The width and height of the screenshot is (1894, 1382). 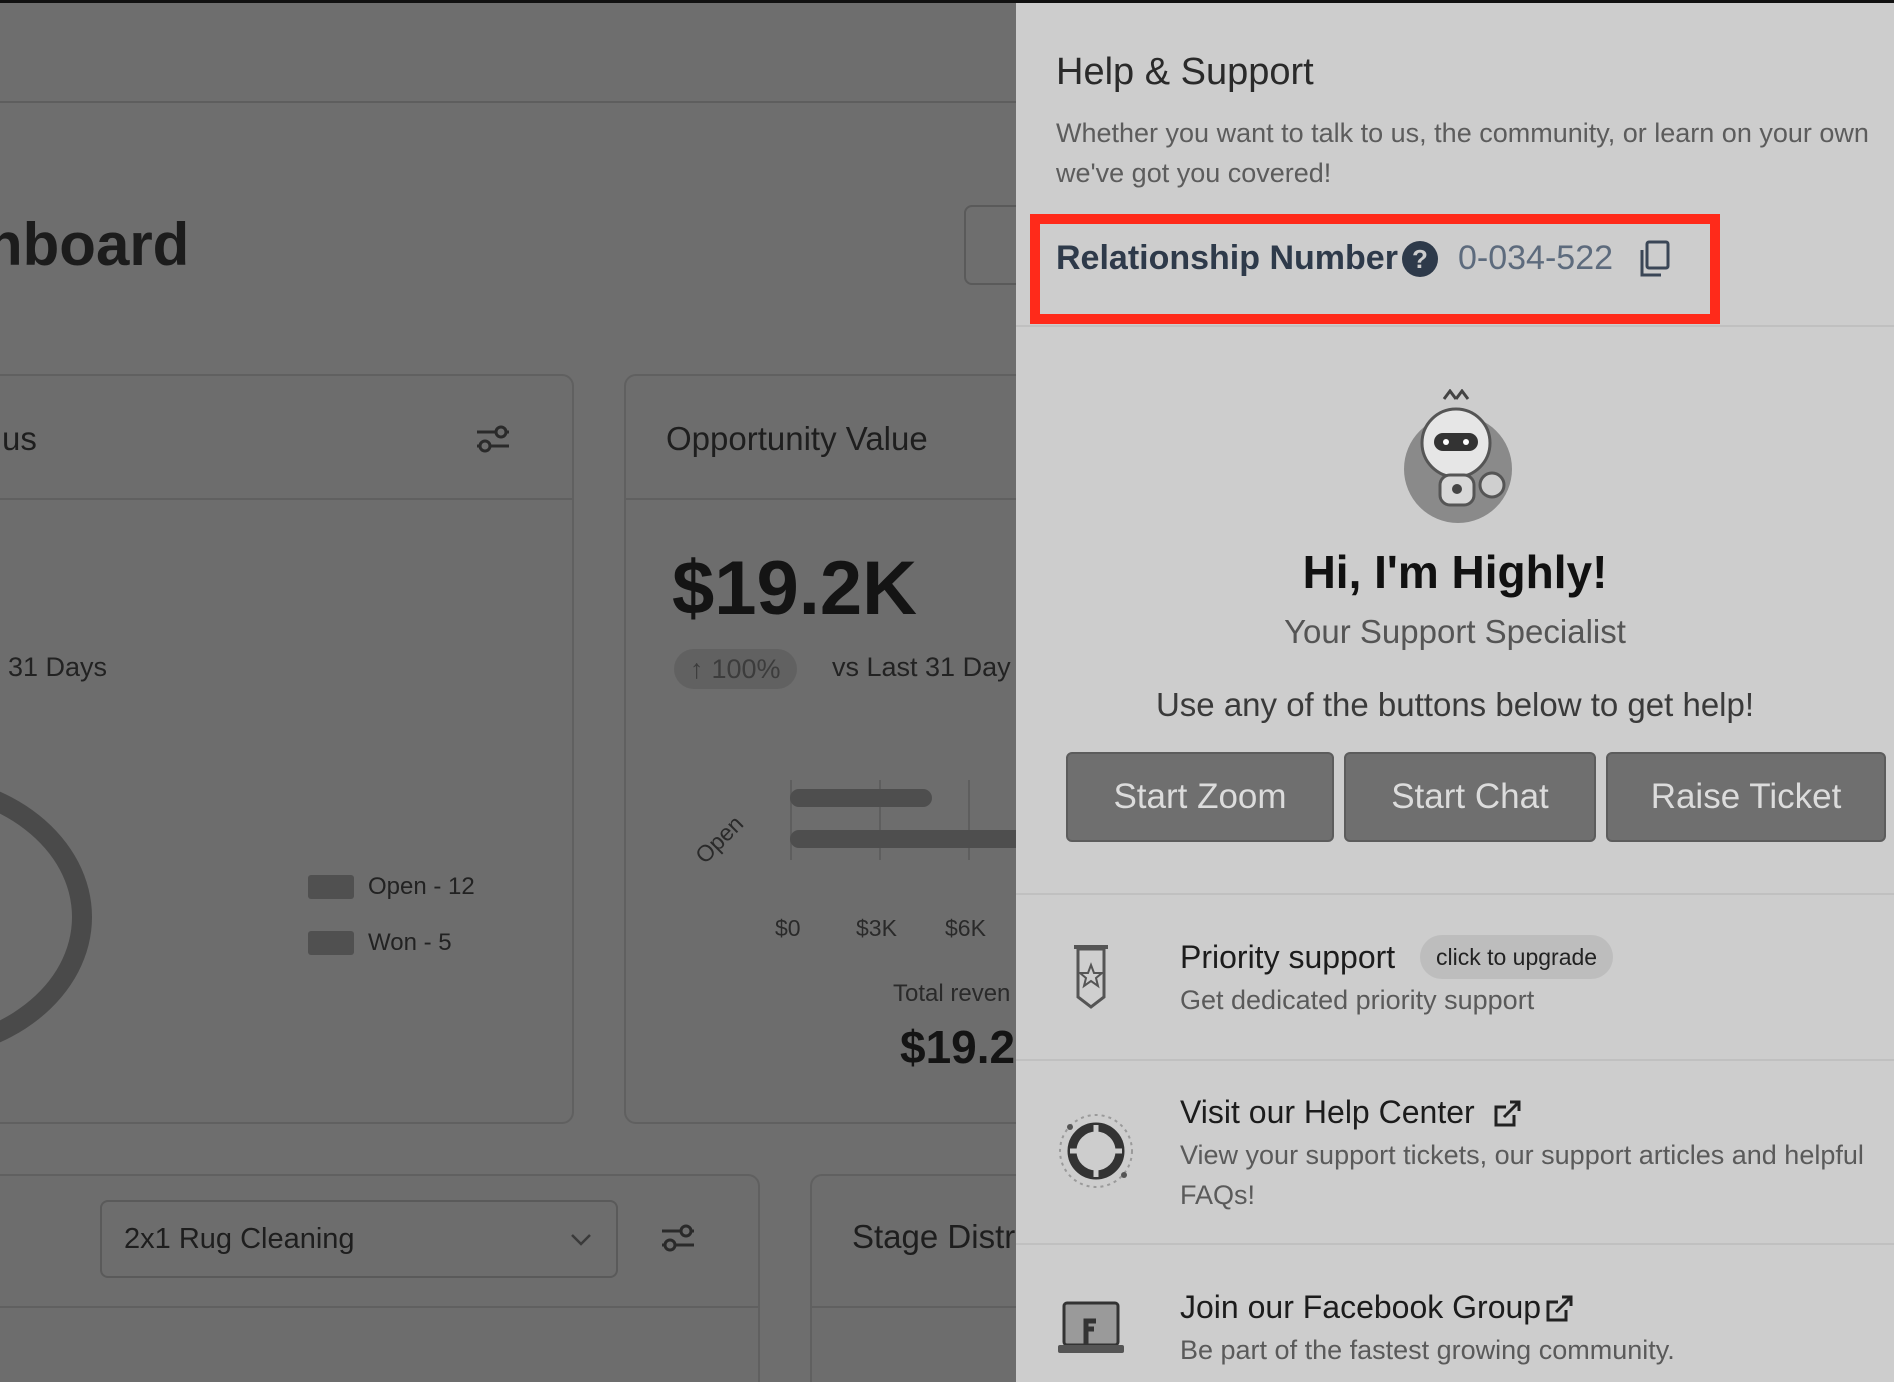 I want to click on dashboard-header, so click(x=508, y=53).